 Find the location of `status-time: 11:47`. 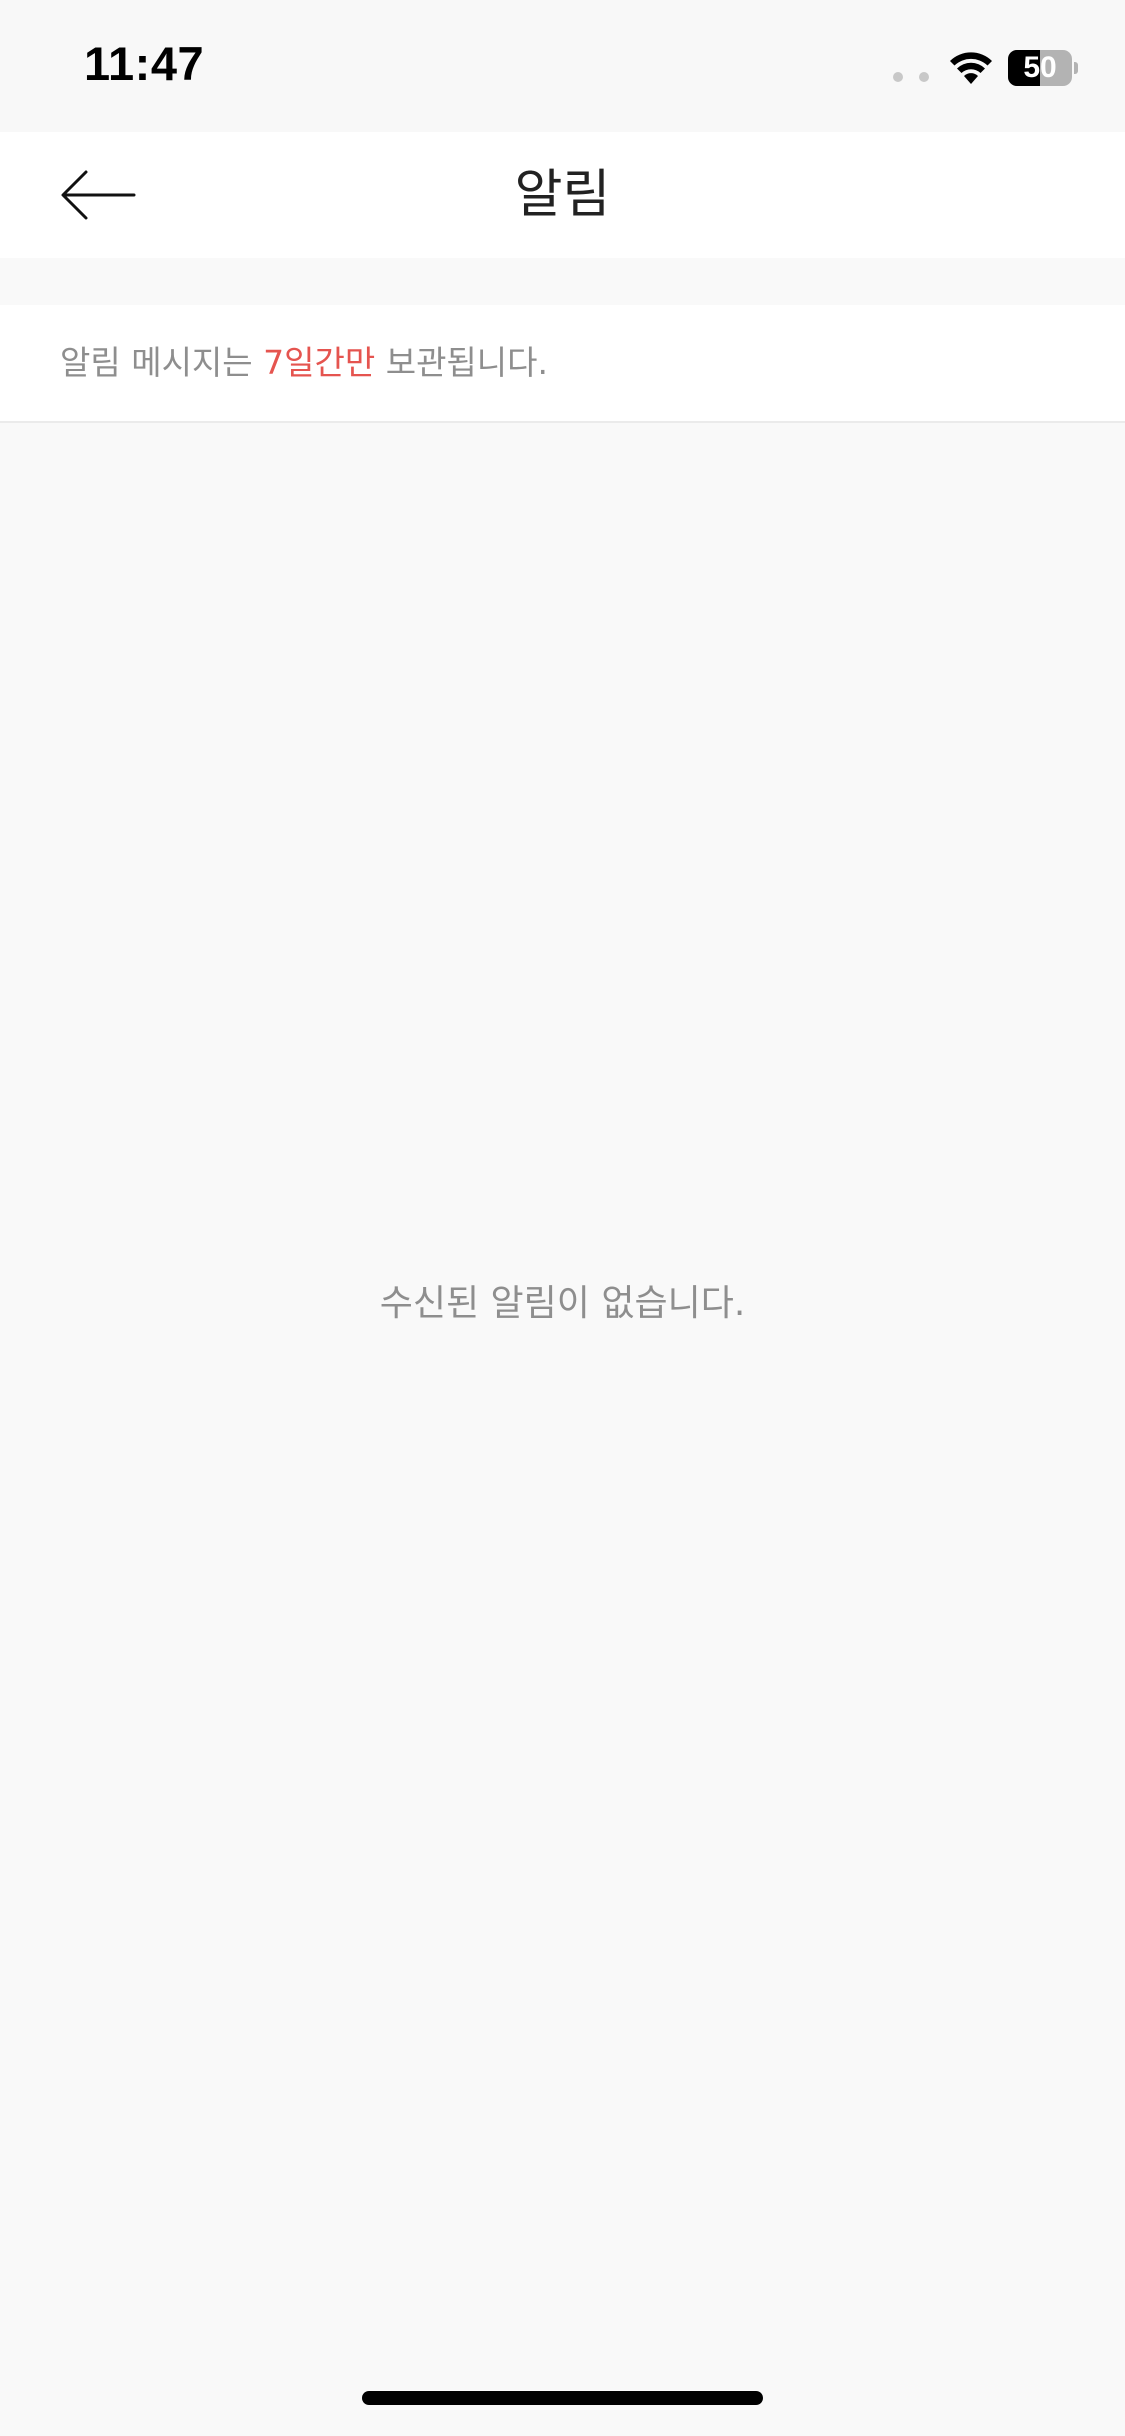

status-time: 11:47 is located at coordinates (144, 63).